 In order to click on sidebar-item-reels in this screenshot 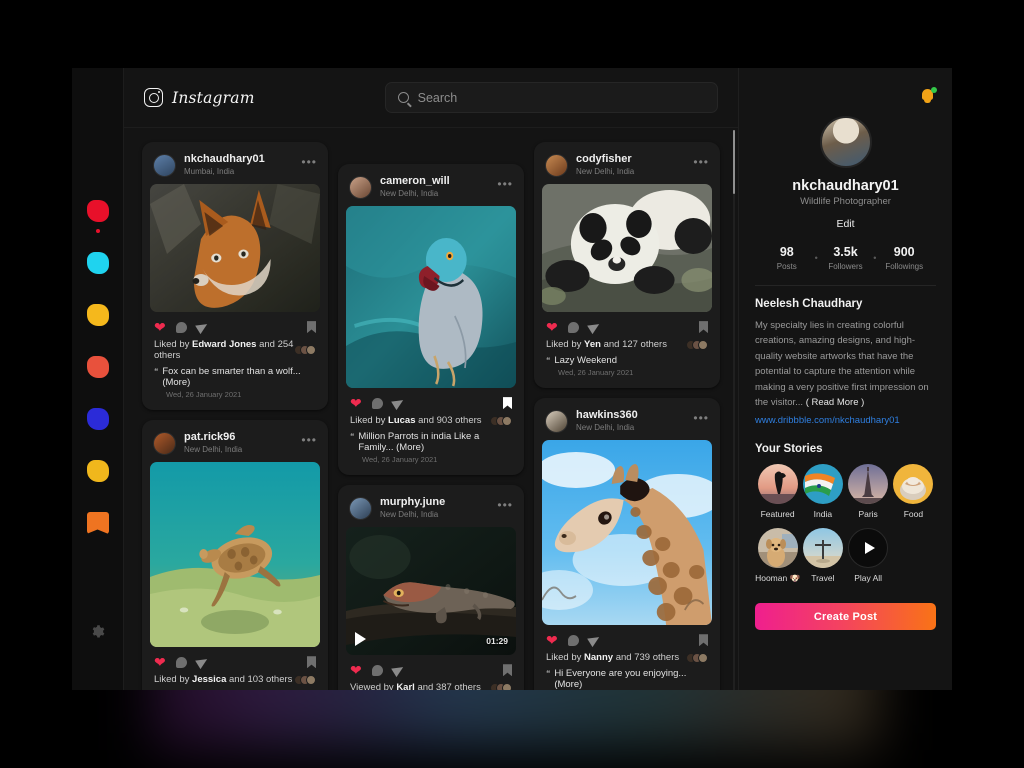, I will do `click(98, 419)`.